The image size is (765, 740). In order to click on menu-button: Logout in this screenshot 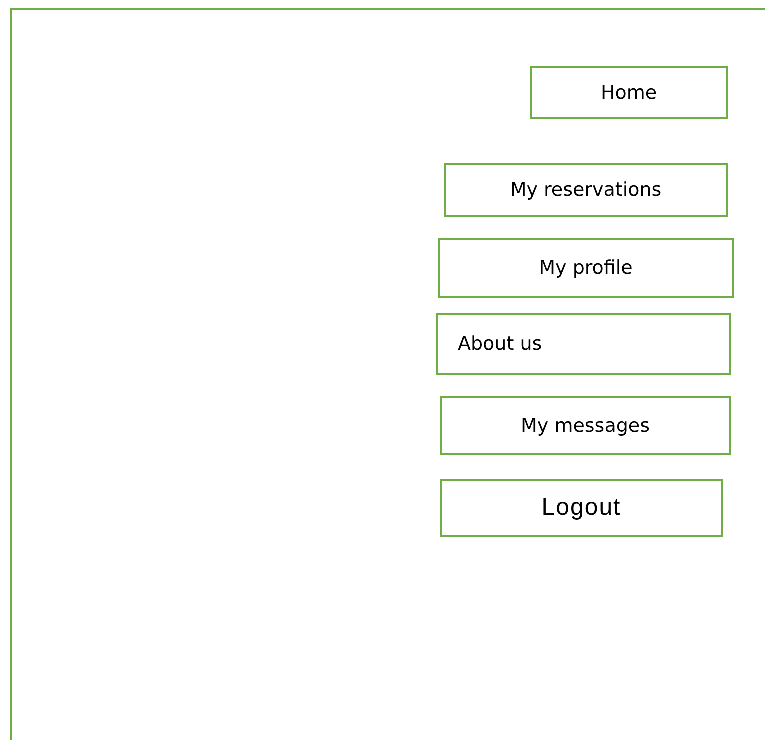, I will do `click(581, 508)`.